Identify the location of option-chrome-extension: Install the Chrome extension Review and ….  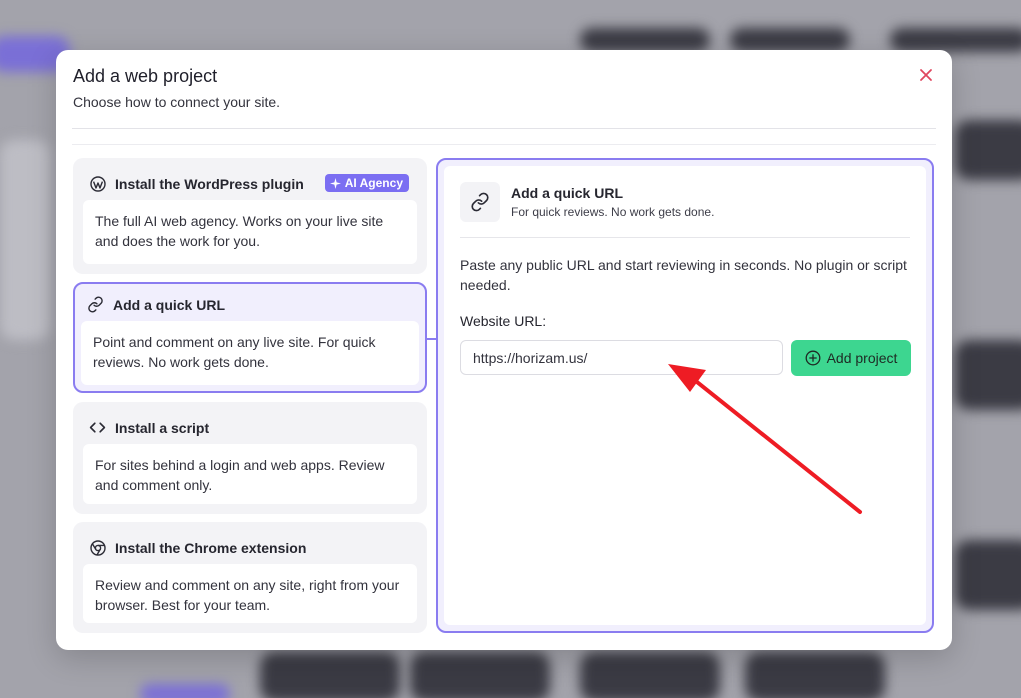
(250, 577).